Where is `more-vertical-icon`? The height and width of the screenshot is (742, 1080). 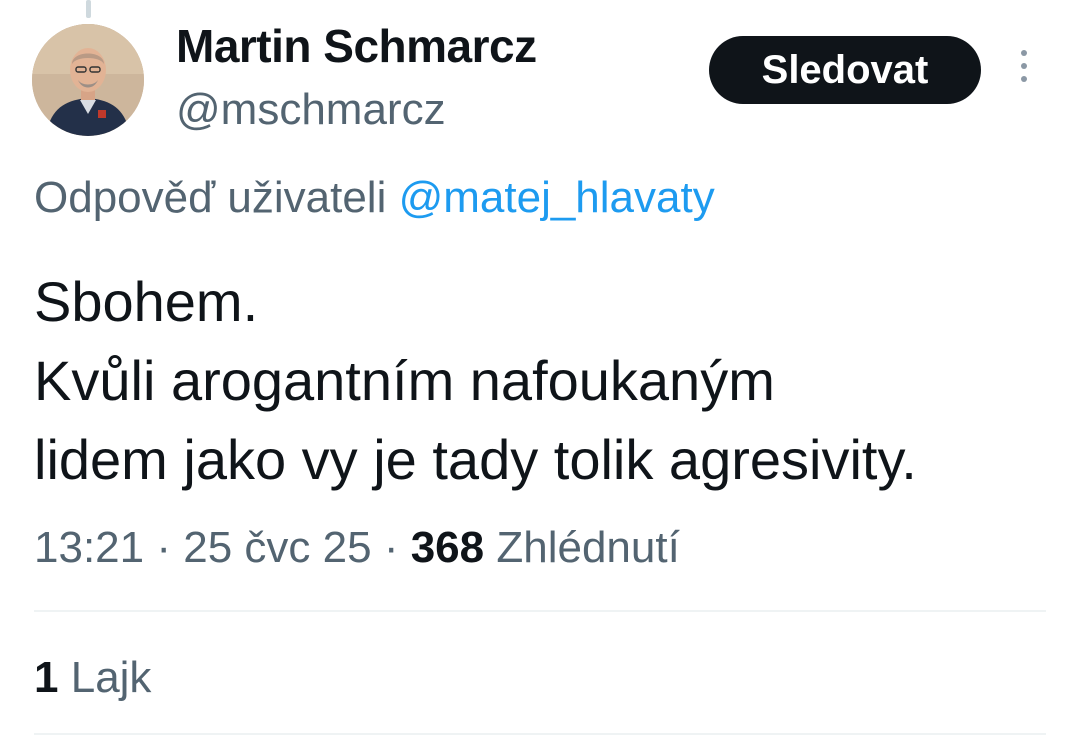 more-vertical-icon is located at coordinates (1024, 70).